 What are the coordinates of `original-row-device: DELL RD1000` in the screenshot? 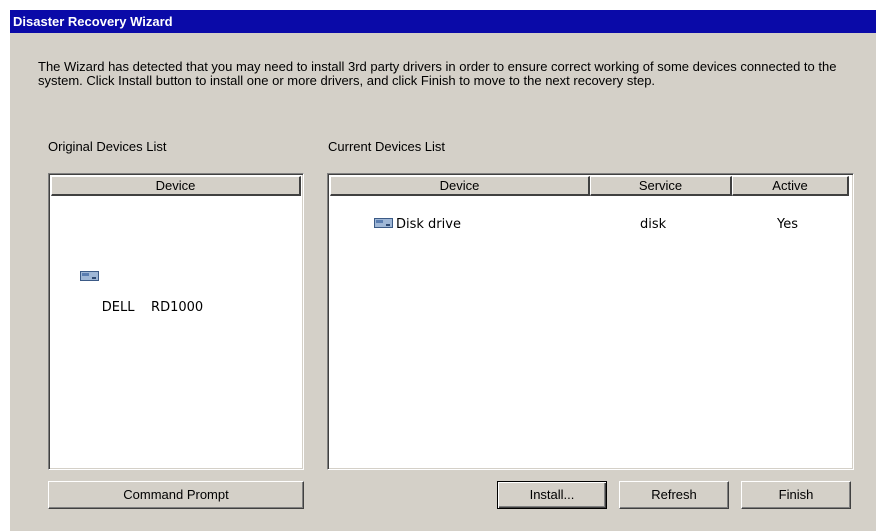 It's located at (152, 307).